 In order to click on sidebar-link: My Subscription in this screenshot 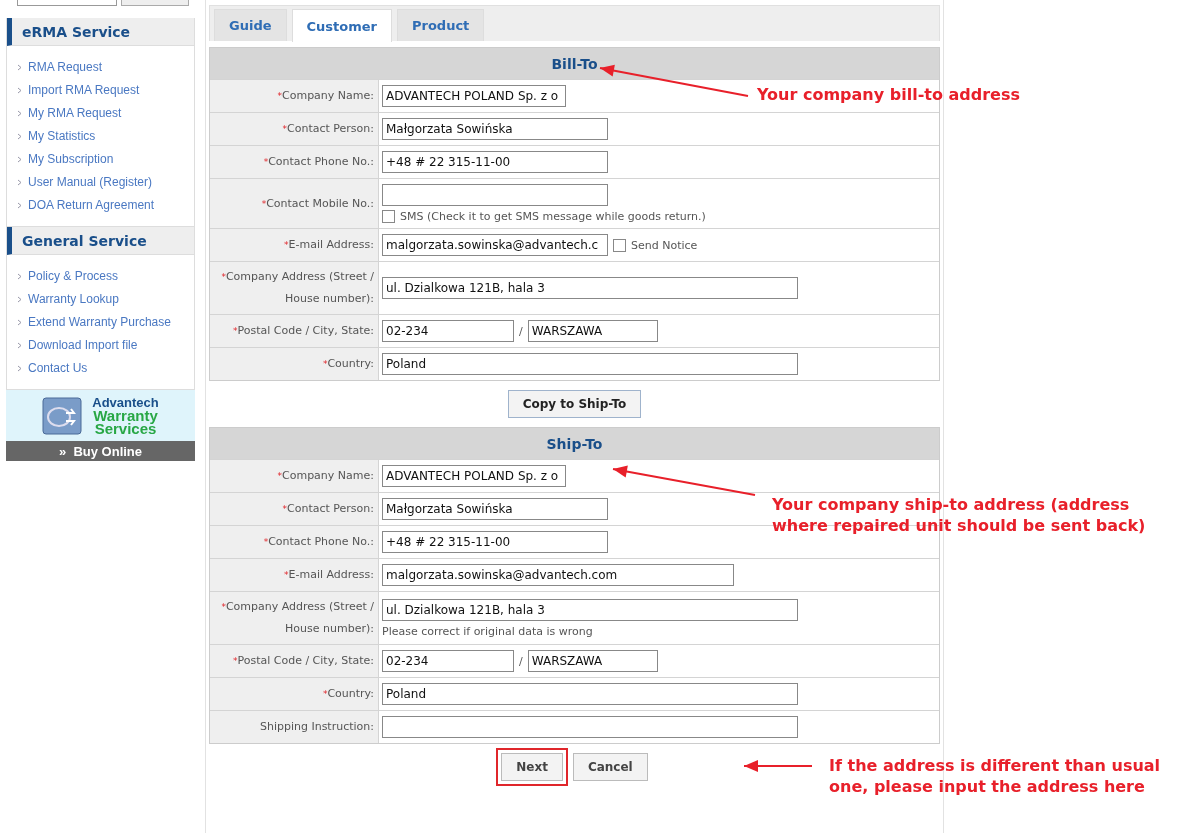, I will do `click(105, 159)`.